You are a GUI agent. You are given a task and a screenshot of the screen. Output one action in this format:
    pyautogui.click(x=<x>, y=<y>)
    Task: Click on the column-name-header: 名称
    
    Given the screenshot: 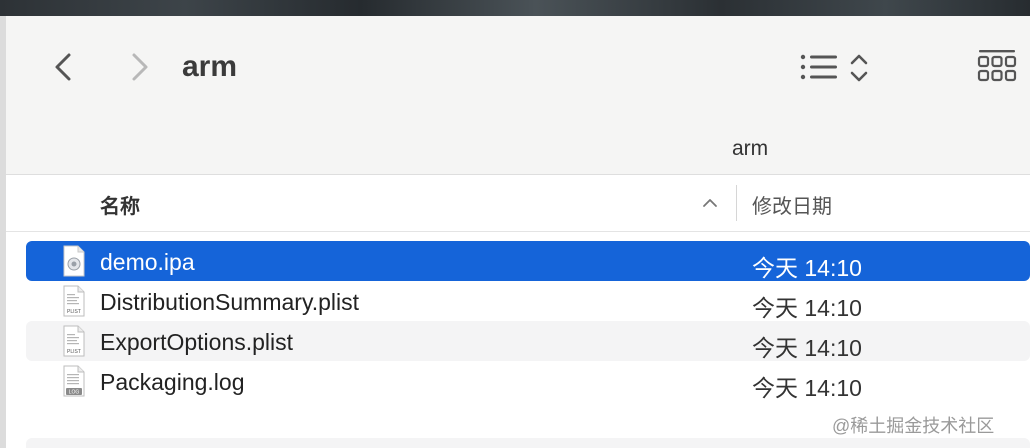 What is the action you would take?
    pyautogui.click(x=120, y=204)
    